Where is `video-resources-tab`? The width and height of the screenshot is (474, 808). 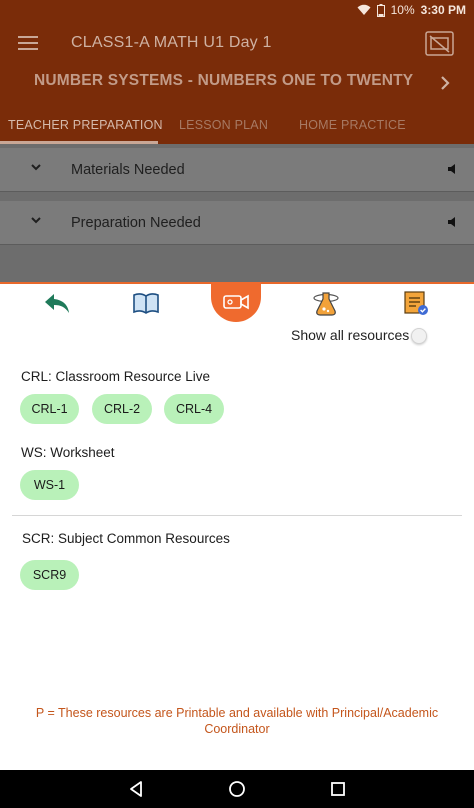 video-resources-tab is located at coordinates (236, 302).